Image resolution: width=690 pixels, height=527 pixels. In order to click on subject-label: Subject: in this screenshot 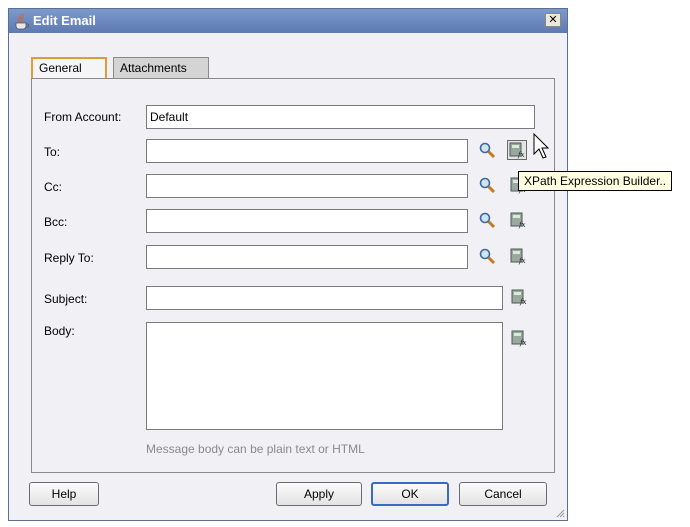, I will do `click(66, 299)`.